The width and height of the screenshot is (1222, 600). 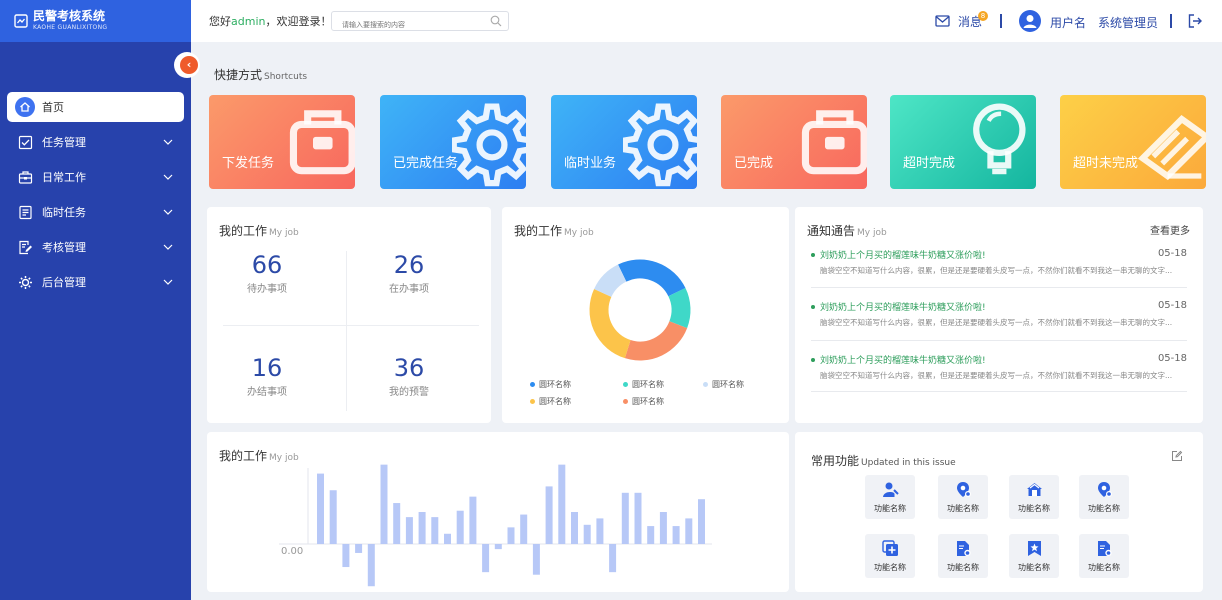 I want to click on sidebar-item-assessment: 考核管理, so click(x=95, y=247).